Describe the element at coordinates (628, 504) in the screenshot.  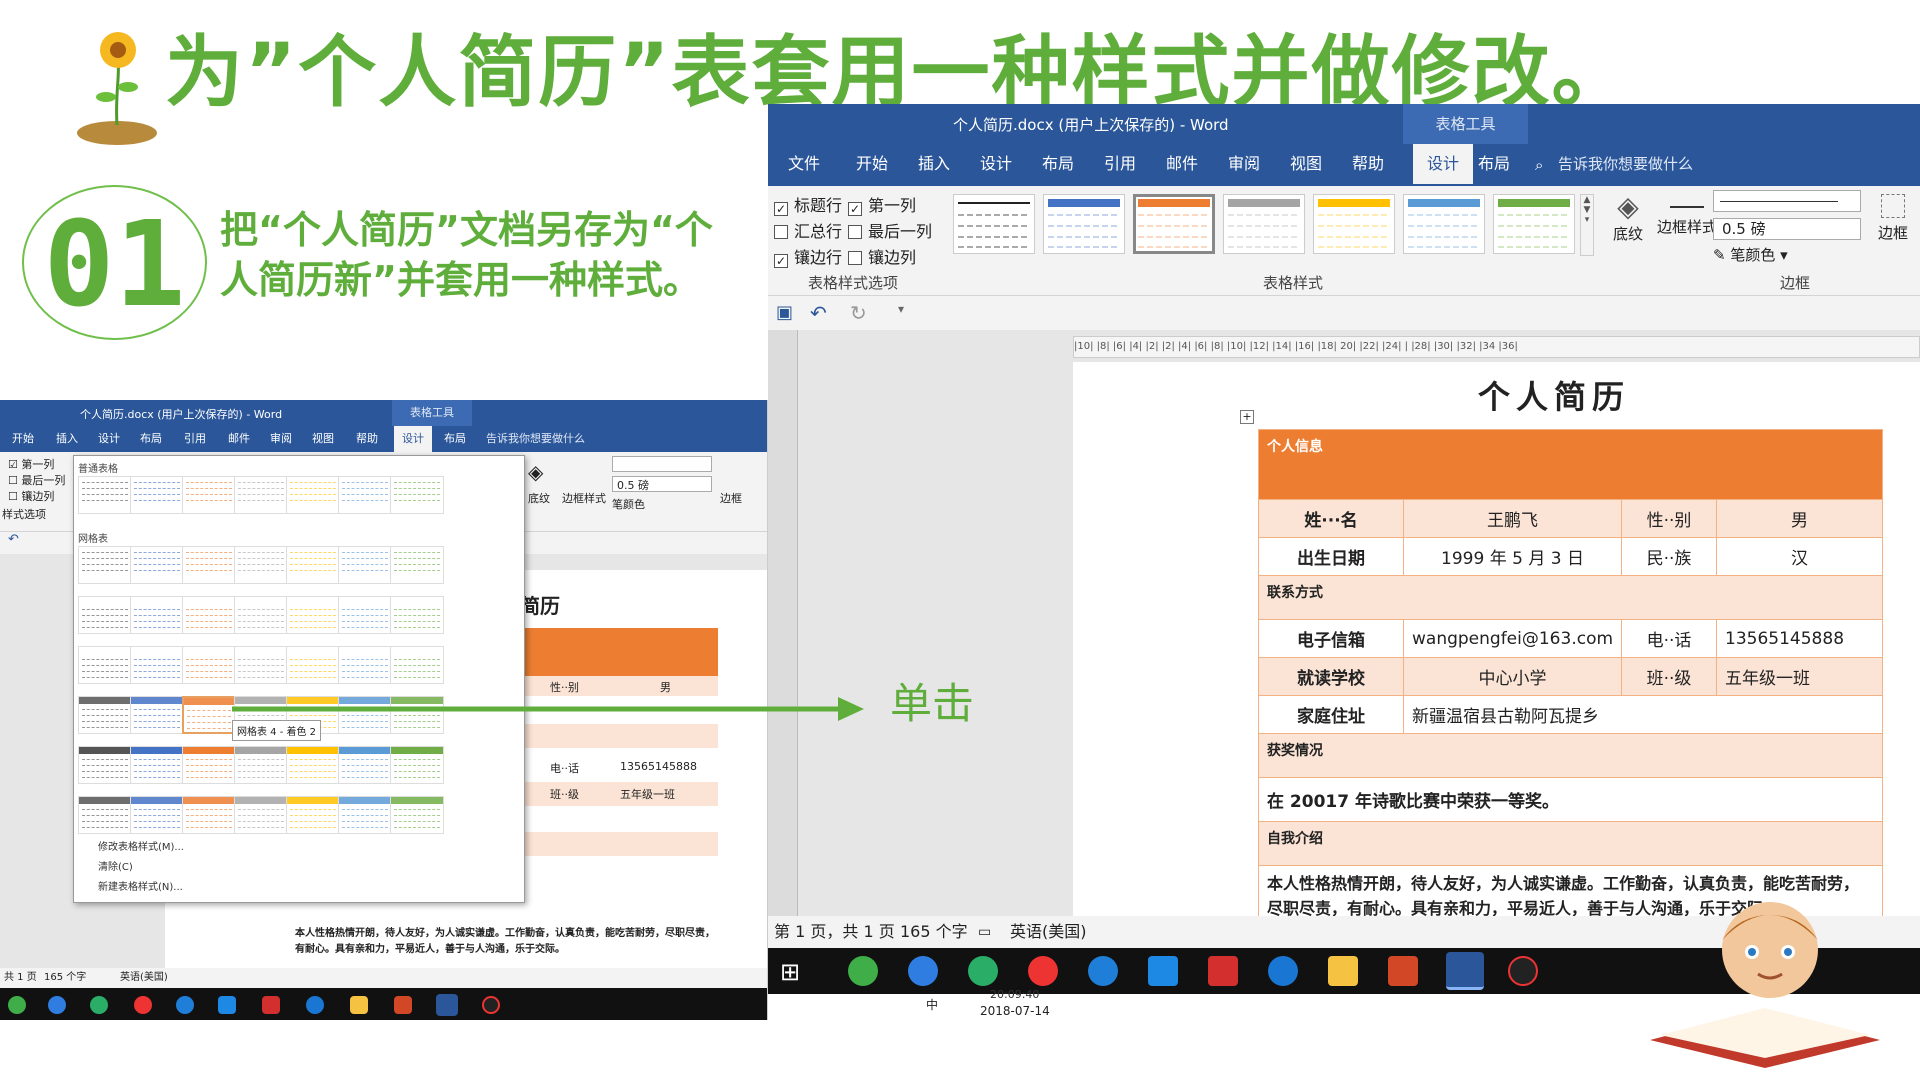
I see `pen-color-left: 笔颜色` at that location.